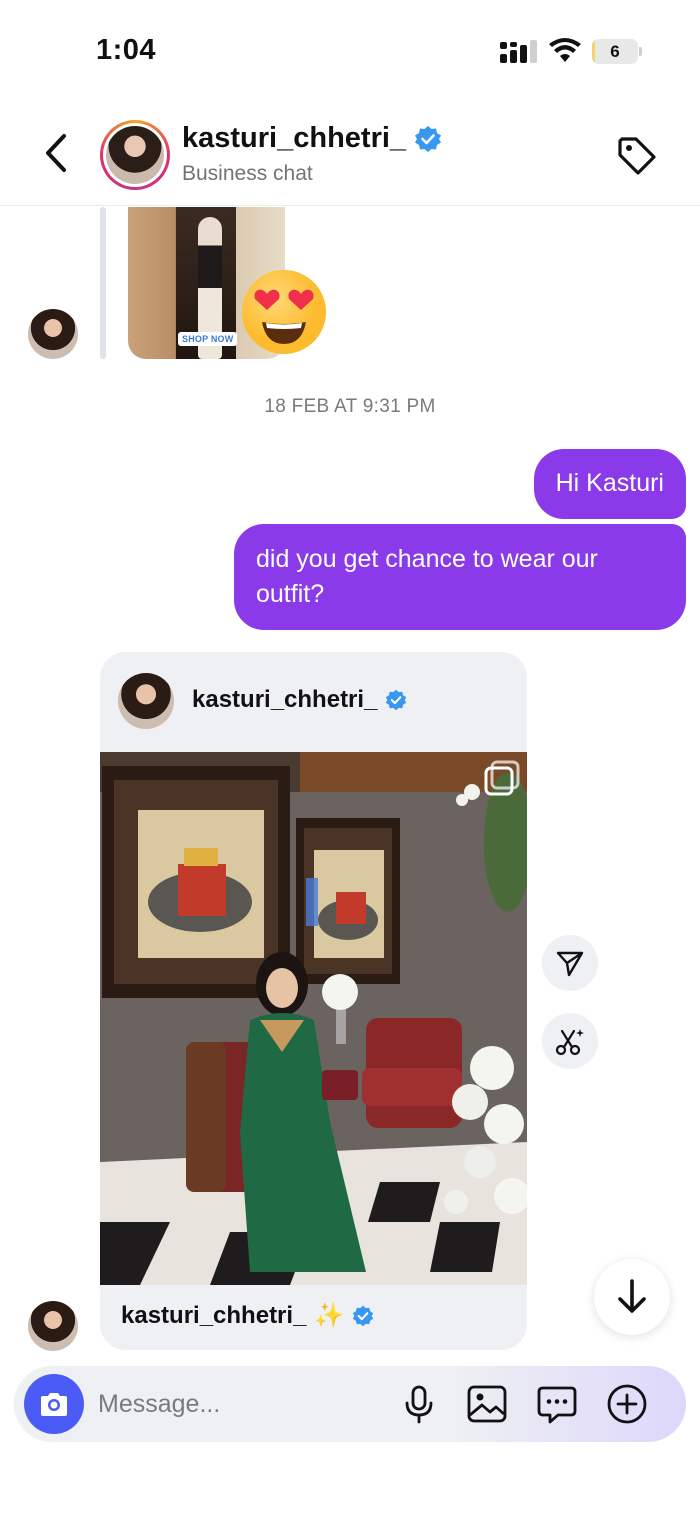 The height and width of the screenshot is (1518, 700). I want to click on header-avatar, so click(135, 155).